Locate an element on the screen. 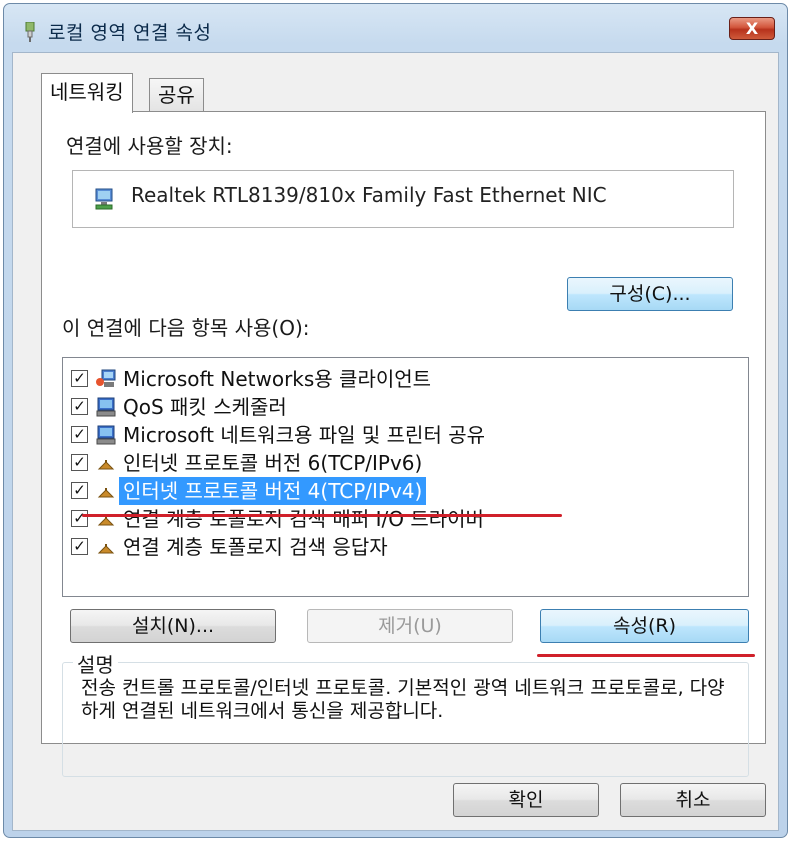 The height and width of the screenshot is (841, 791). tab-sharing: 공유 is located at coordinates (176, 95).